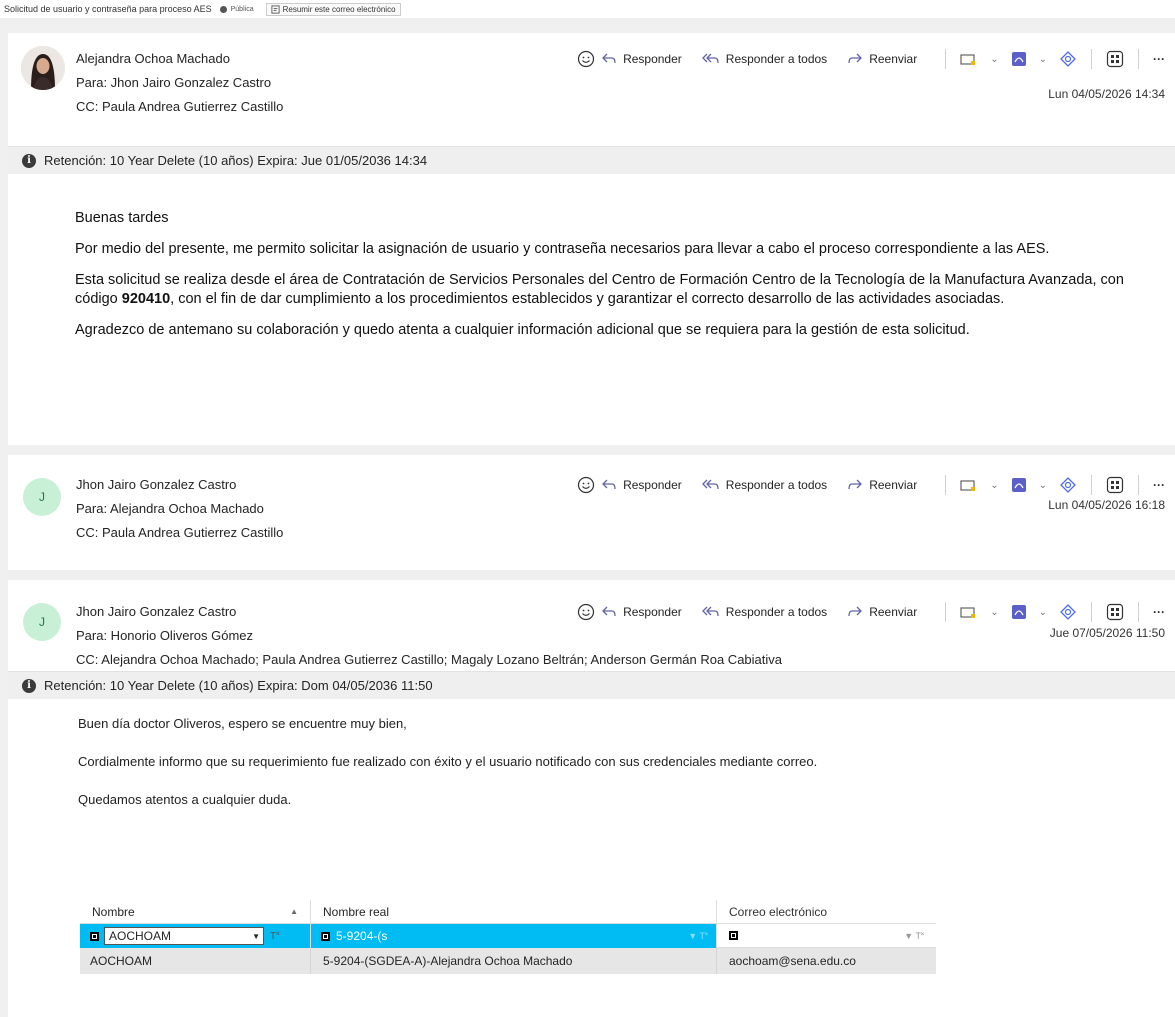 The width and height of the screenshot is (1175, 1017). I want to click on to-line: Para: Alejandra Ochoa Machado, so click(179, 509).